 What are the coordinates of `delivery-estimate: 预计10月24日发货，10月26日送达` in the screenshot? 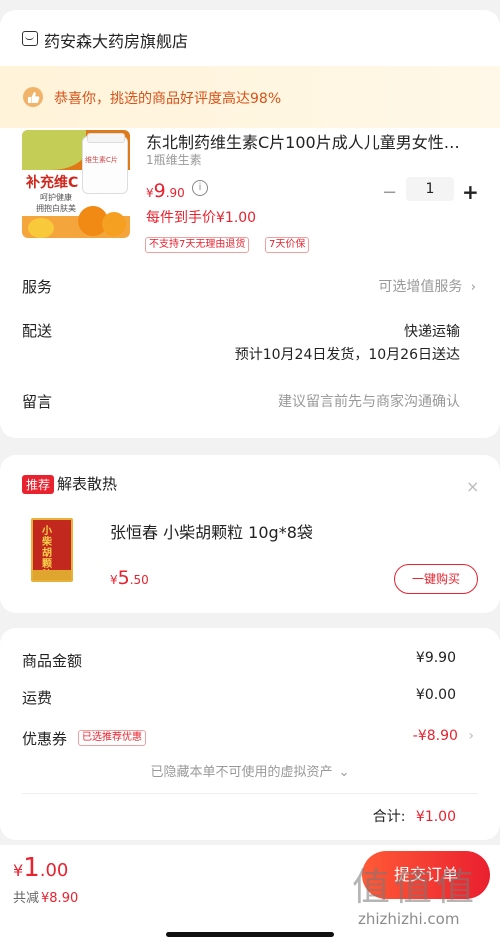 It's located at (347, 355).